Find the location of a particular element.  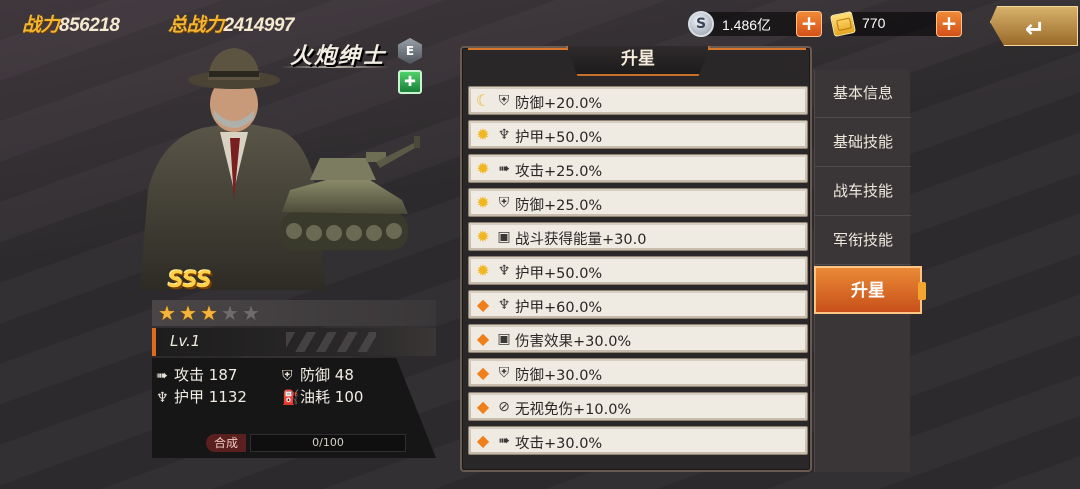

merge-button: 合成 is located at coordinates (226, 443).